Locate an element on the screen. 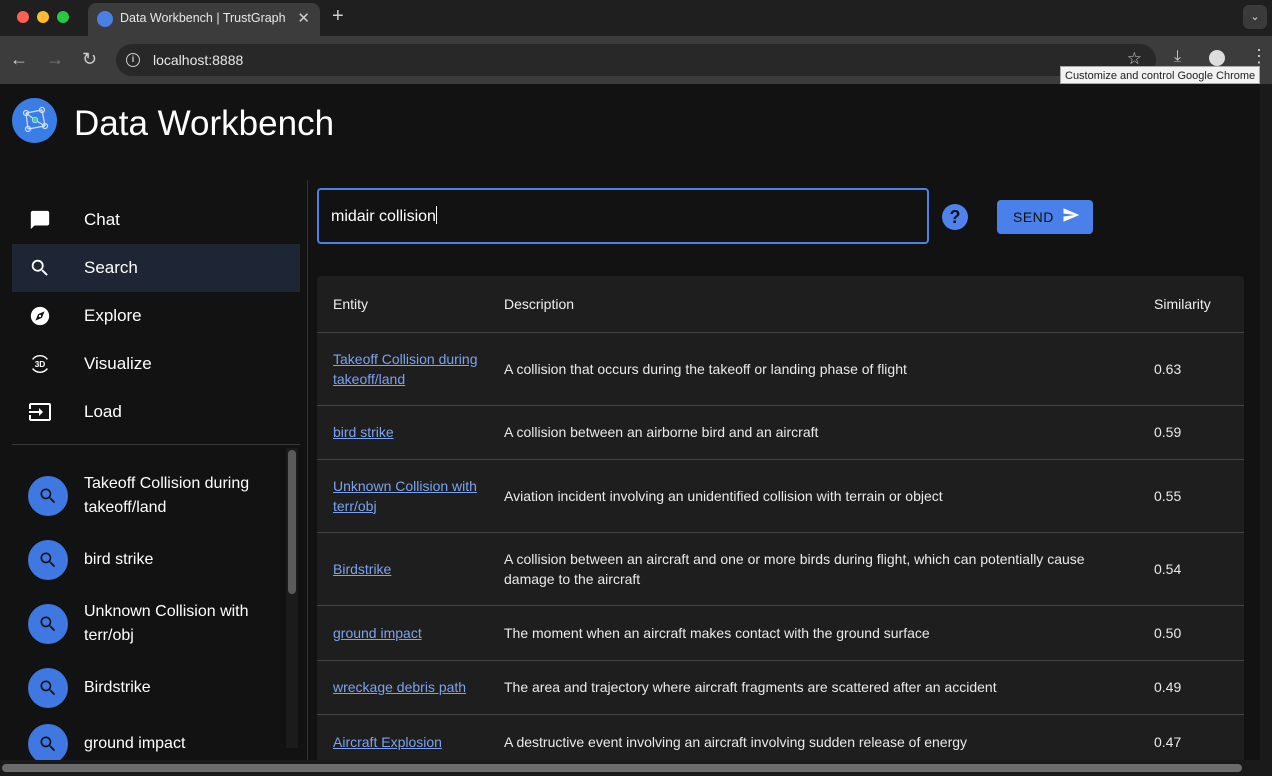  address-bar: i localhost:8888 ☆ is located at coordinates (636, 60).